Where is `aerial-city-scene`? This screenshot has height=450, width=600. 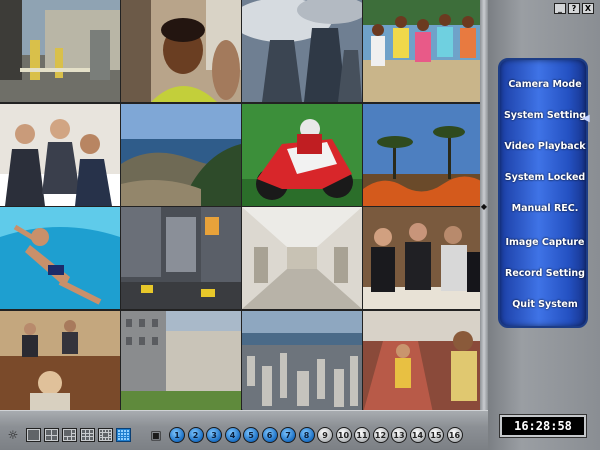
aerial-city-scene is located at coordinates (302, 361).